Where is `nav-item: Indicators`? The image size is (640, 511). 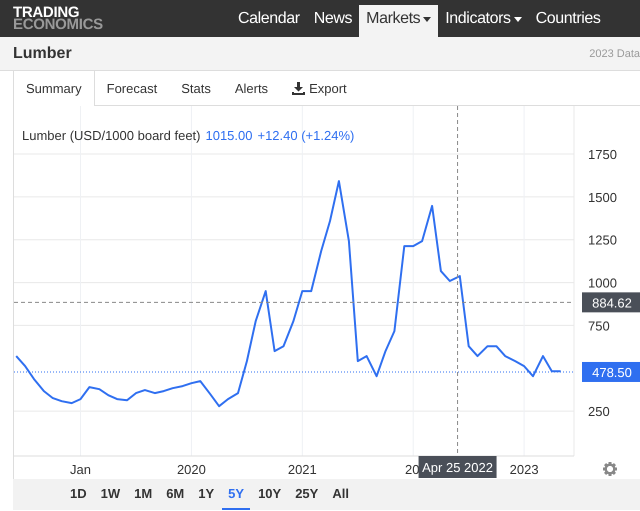
nav-item: Indicators is located at coordinates (483, 21).